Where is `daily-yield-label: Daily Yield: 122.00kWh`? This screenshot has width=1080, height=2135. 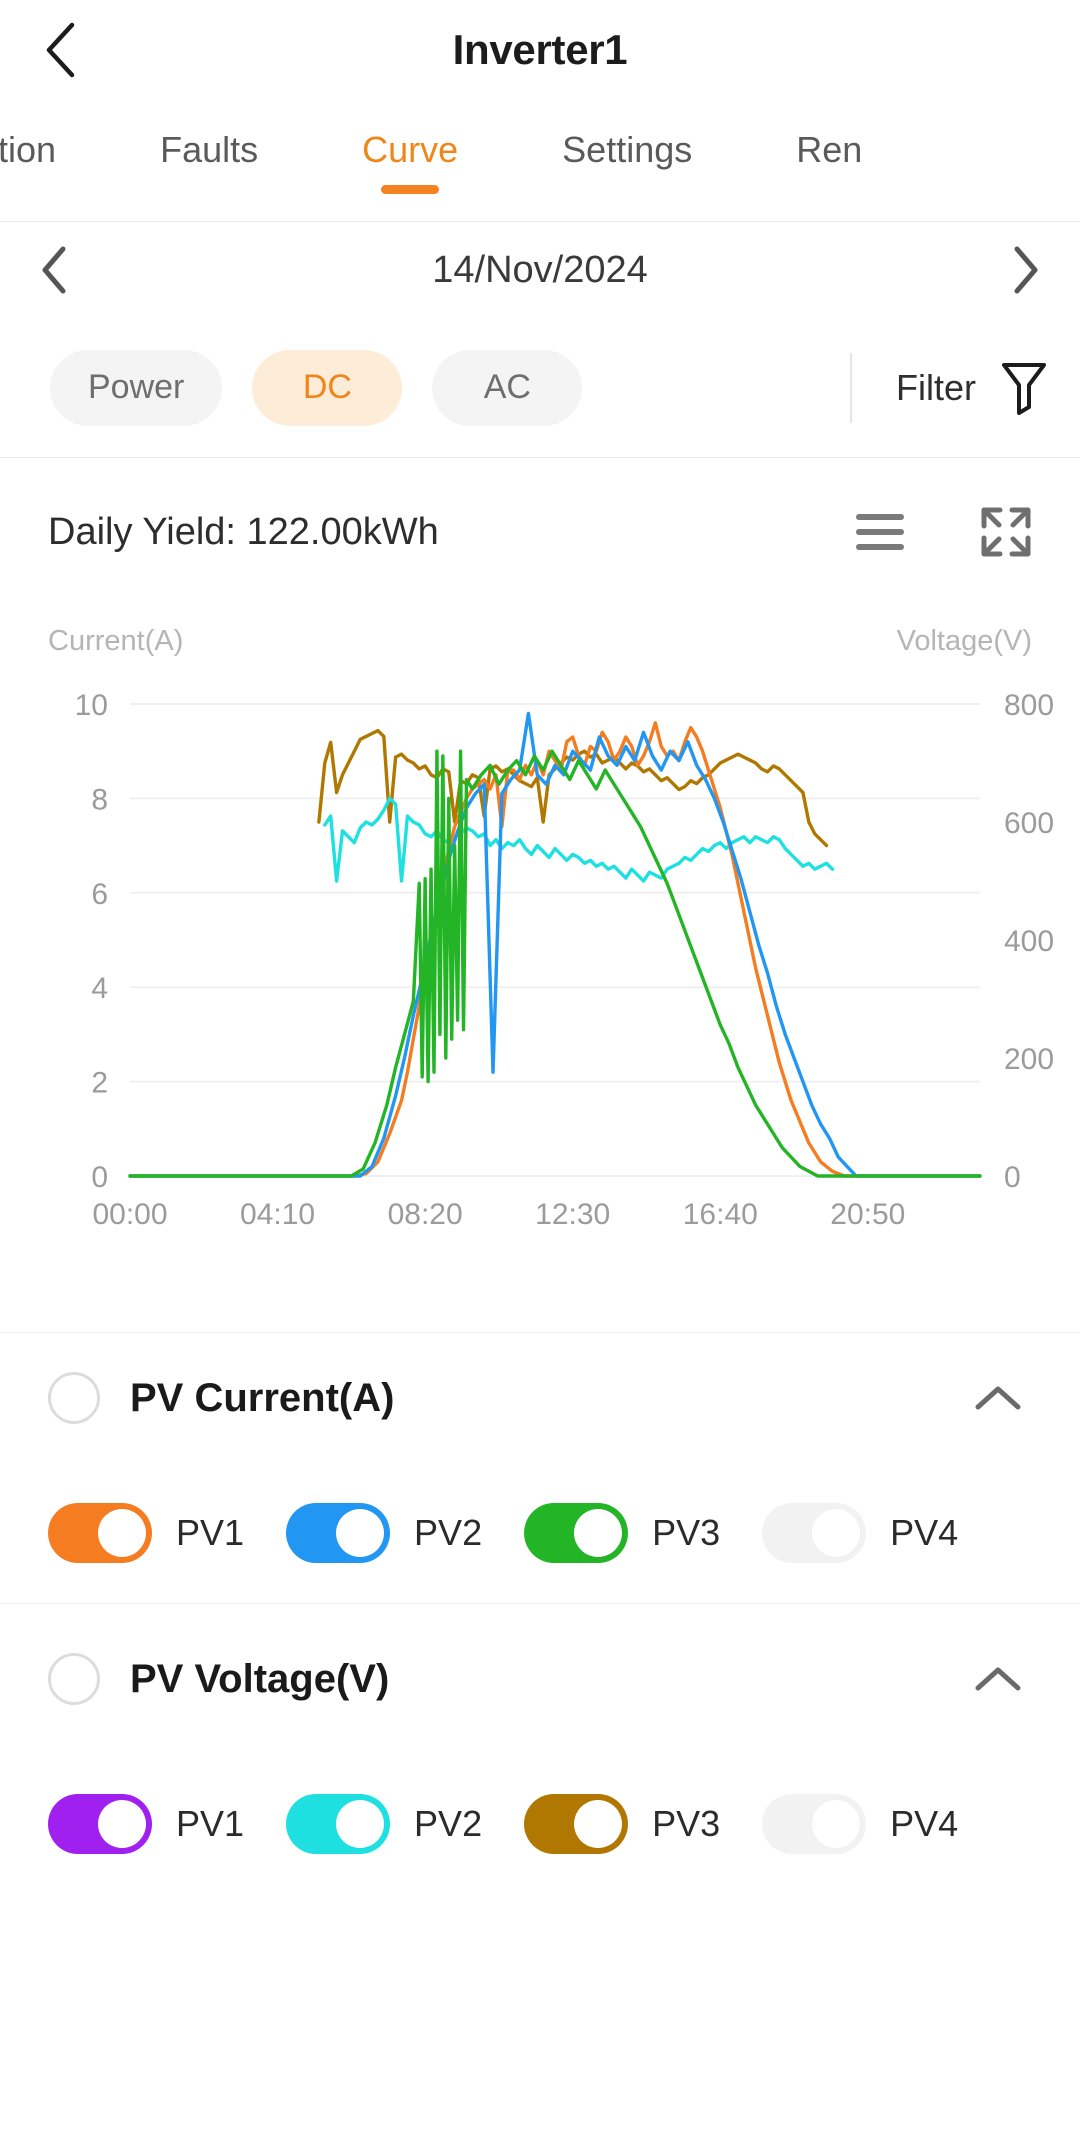 daily-yield-label: Daily Yield: 122.00kWh is located at coordinates (243, 531).